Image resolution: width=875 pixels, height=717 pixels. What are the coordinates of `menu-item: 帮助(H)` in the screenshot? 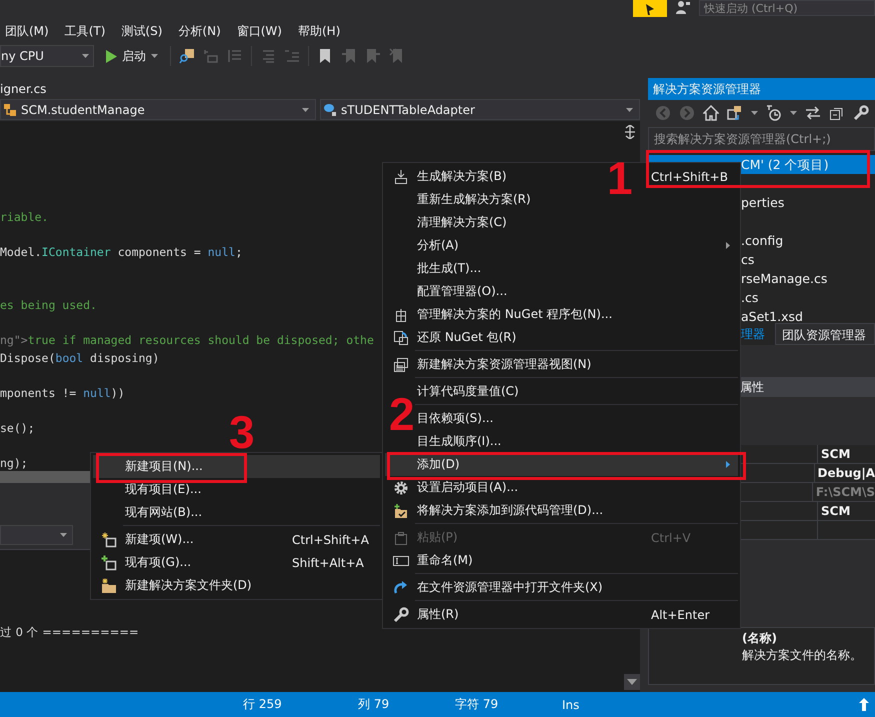 It's located at (319, 31).